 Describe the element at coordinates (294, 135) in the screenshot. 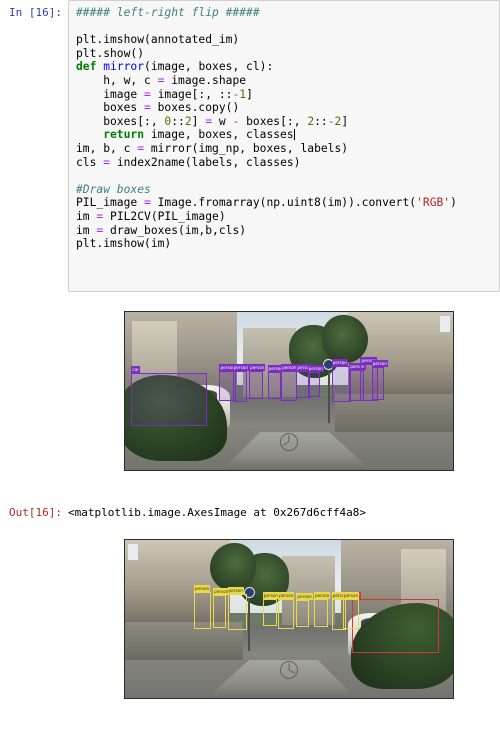

I see `text-cursor` at that location.